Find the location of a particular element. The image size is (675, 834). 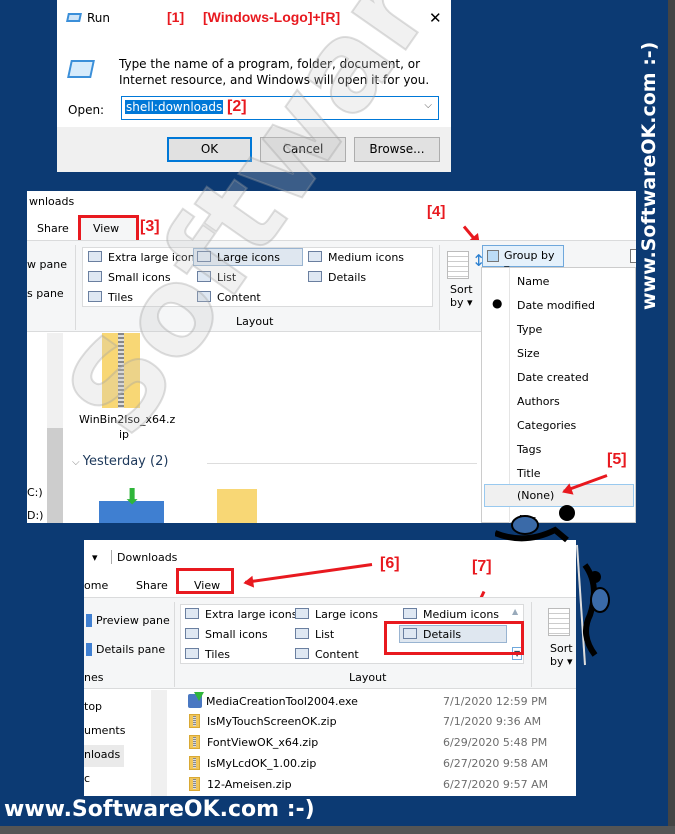

scrollbar-thumb is located at coordinates (55, 475).